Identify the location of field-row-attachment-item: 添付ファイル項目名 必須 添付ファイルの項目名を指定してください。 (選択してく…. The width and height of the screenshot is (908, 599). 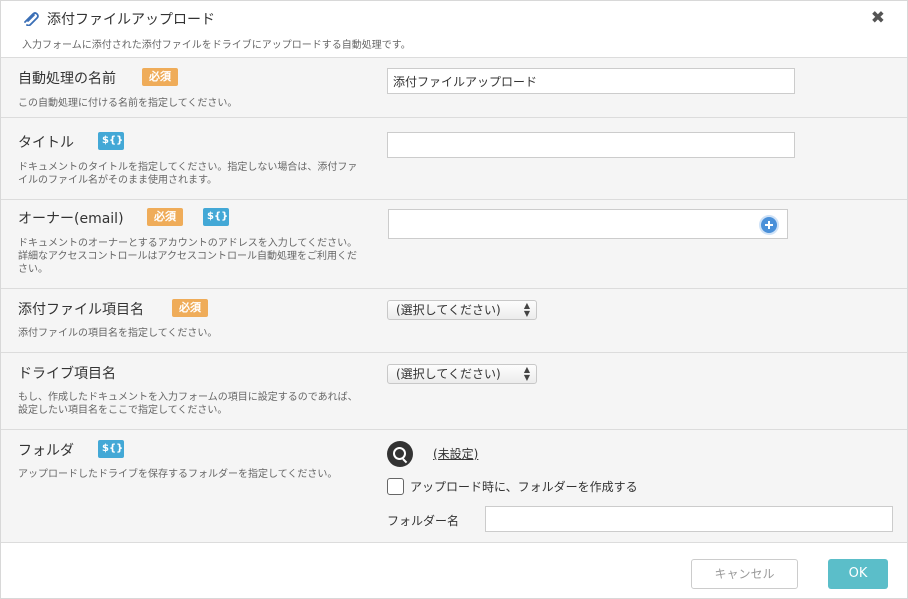
(454, 321).